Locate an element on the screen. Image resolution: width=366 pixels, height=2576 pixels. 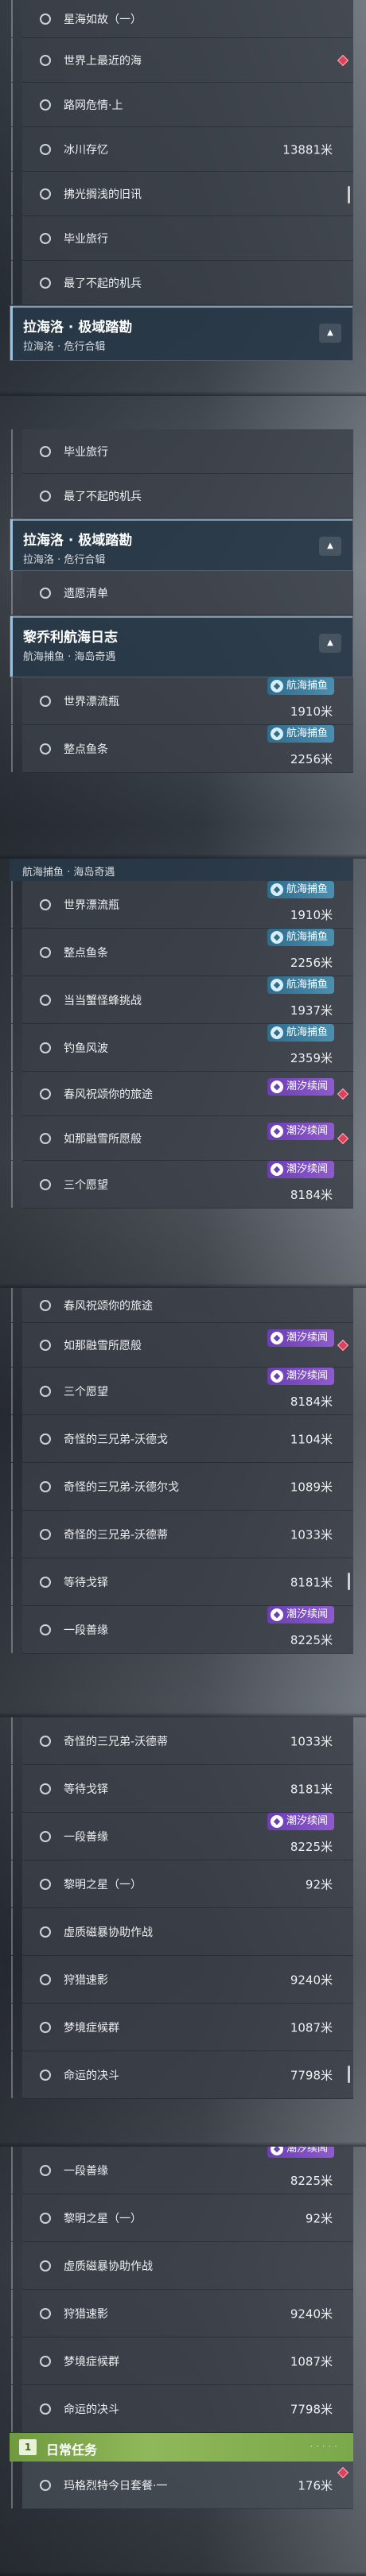
list-item: 春风祝颂你的旅途 is located at coordinates (182, 1305).